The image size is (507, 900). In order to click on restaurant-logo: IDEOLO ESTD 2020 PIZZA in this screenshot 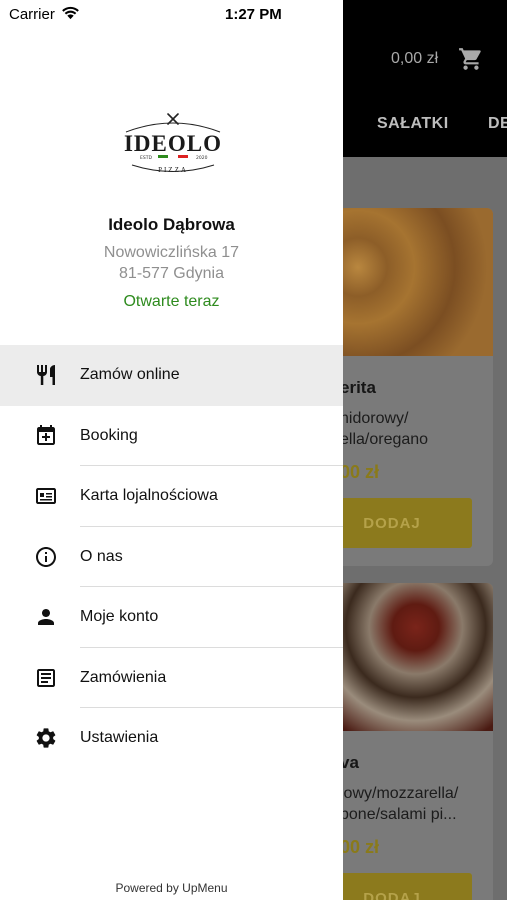, I will do `click(173, 143)`.